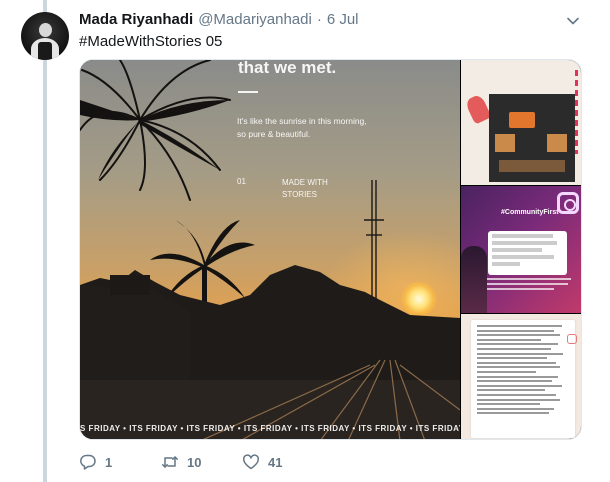  I want to click on story-headline: that we met., so click(287, 68).